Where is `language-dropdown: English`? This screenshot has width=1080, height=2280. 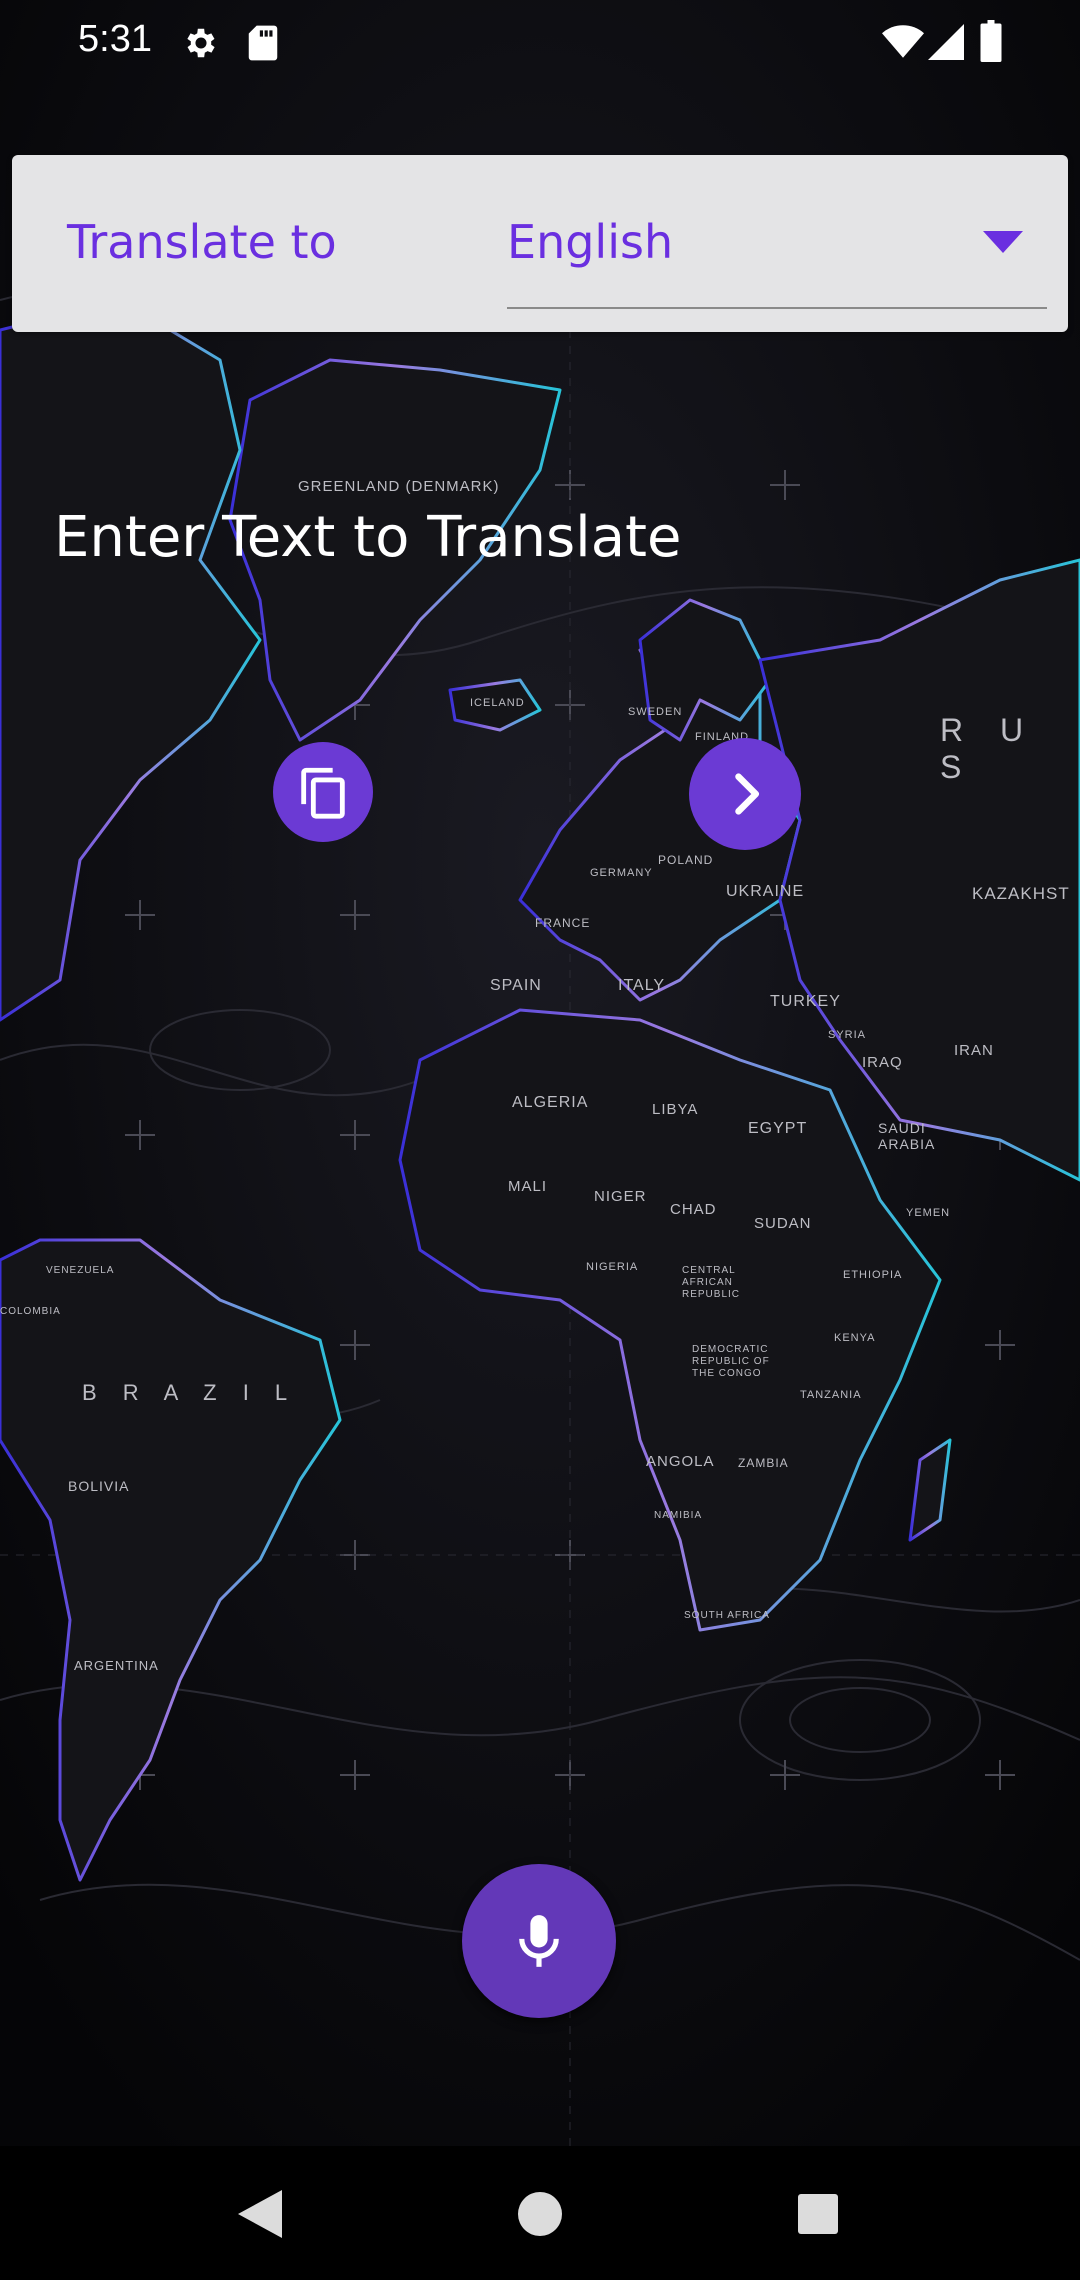 language-dropdown: English is located at coordinates (777, 252).